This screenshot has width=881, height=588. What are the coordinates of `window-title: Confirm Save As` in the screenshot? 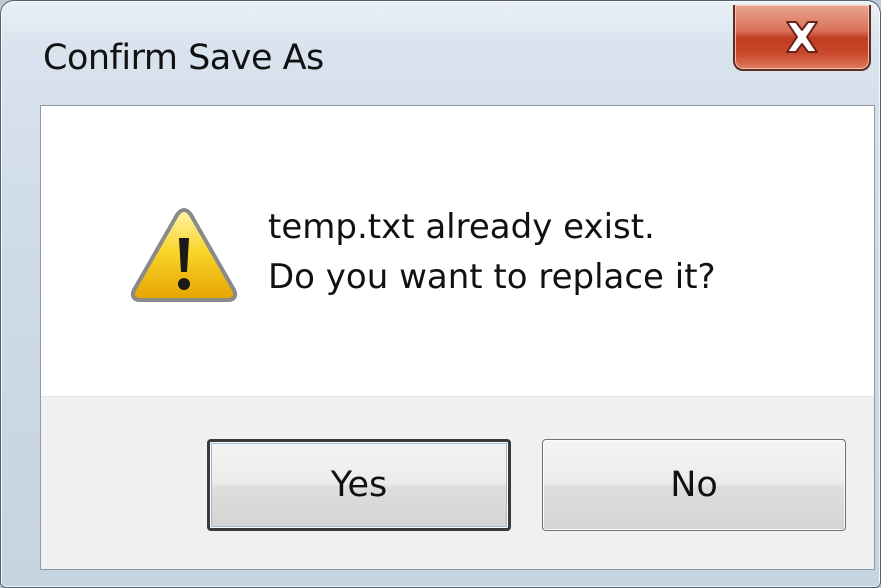 It's located at (183, 58).